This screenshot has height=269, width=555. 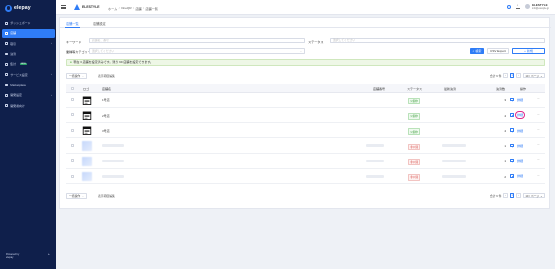 I want to click on store-logo, so click(x=87, y=131).